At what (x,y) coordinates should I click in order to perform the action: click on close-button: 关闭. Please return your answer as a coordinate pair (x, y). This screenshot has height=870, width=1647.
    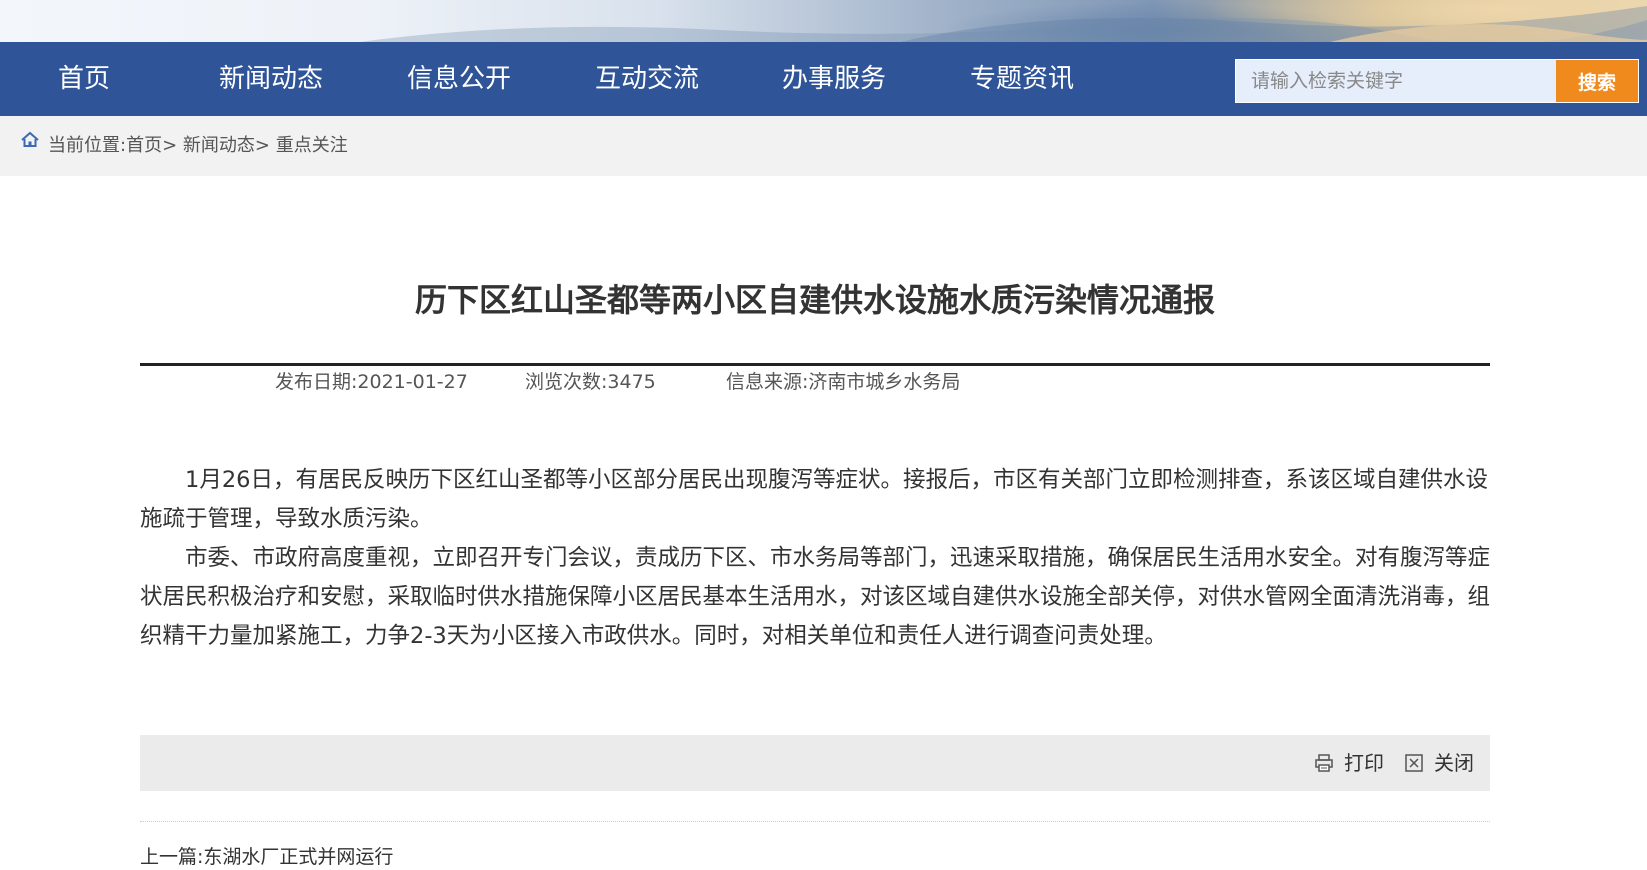
    Looking at the image, I should click on (1439, 763).